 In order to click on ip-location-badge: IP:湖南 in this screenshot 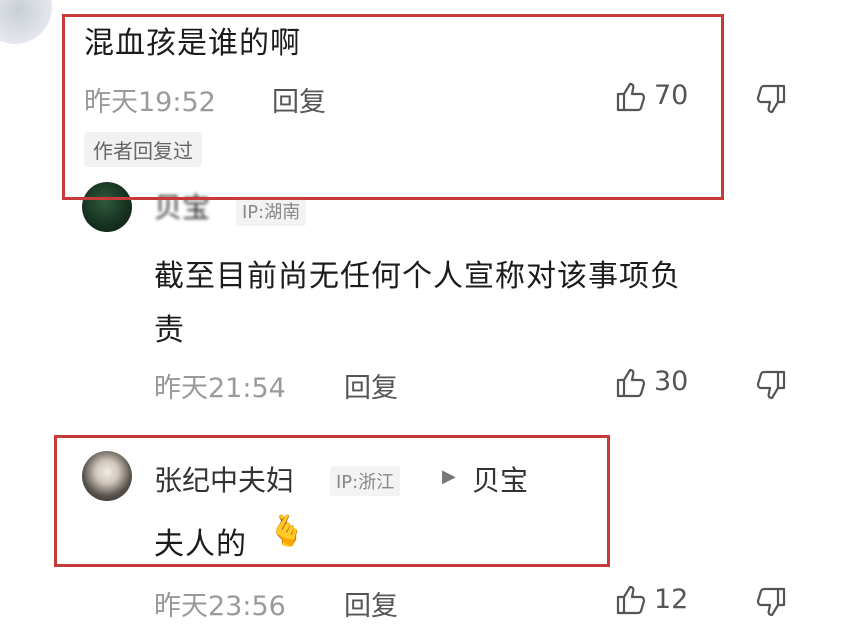, I will do `click(271, 211)`.